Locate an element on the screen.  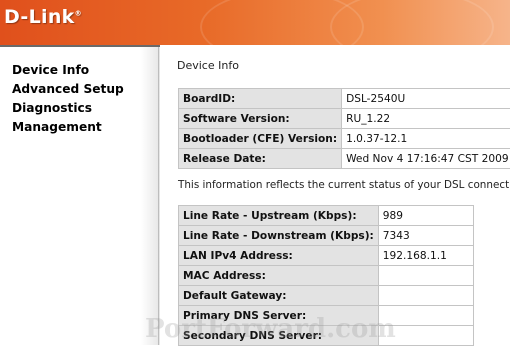
sidebar-item-diagnostics: Diagnostics is located at coordinates (68, 108).